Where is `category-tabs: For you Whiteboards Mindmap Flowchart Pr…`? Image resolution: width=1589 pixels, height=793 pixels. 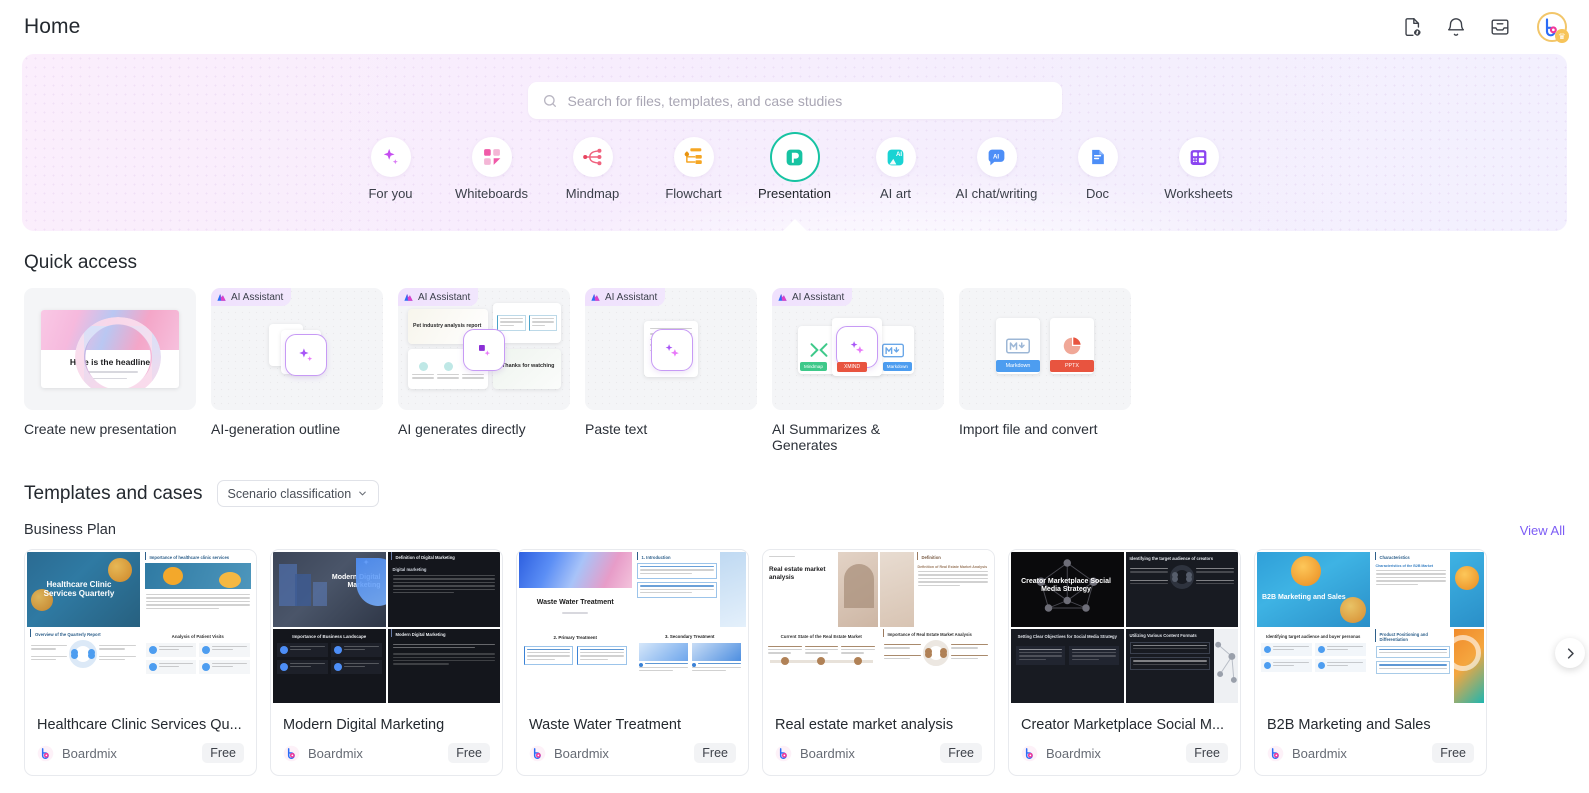 category-tabs: For you Whiteboards Mindmap Flowchart Pr… is located at coordinates (794, 169).